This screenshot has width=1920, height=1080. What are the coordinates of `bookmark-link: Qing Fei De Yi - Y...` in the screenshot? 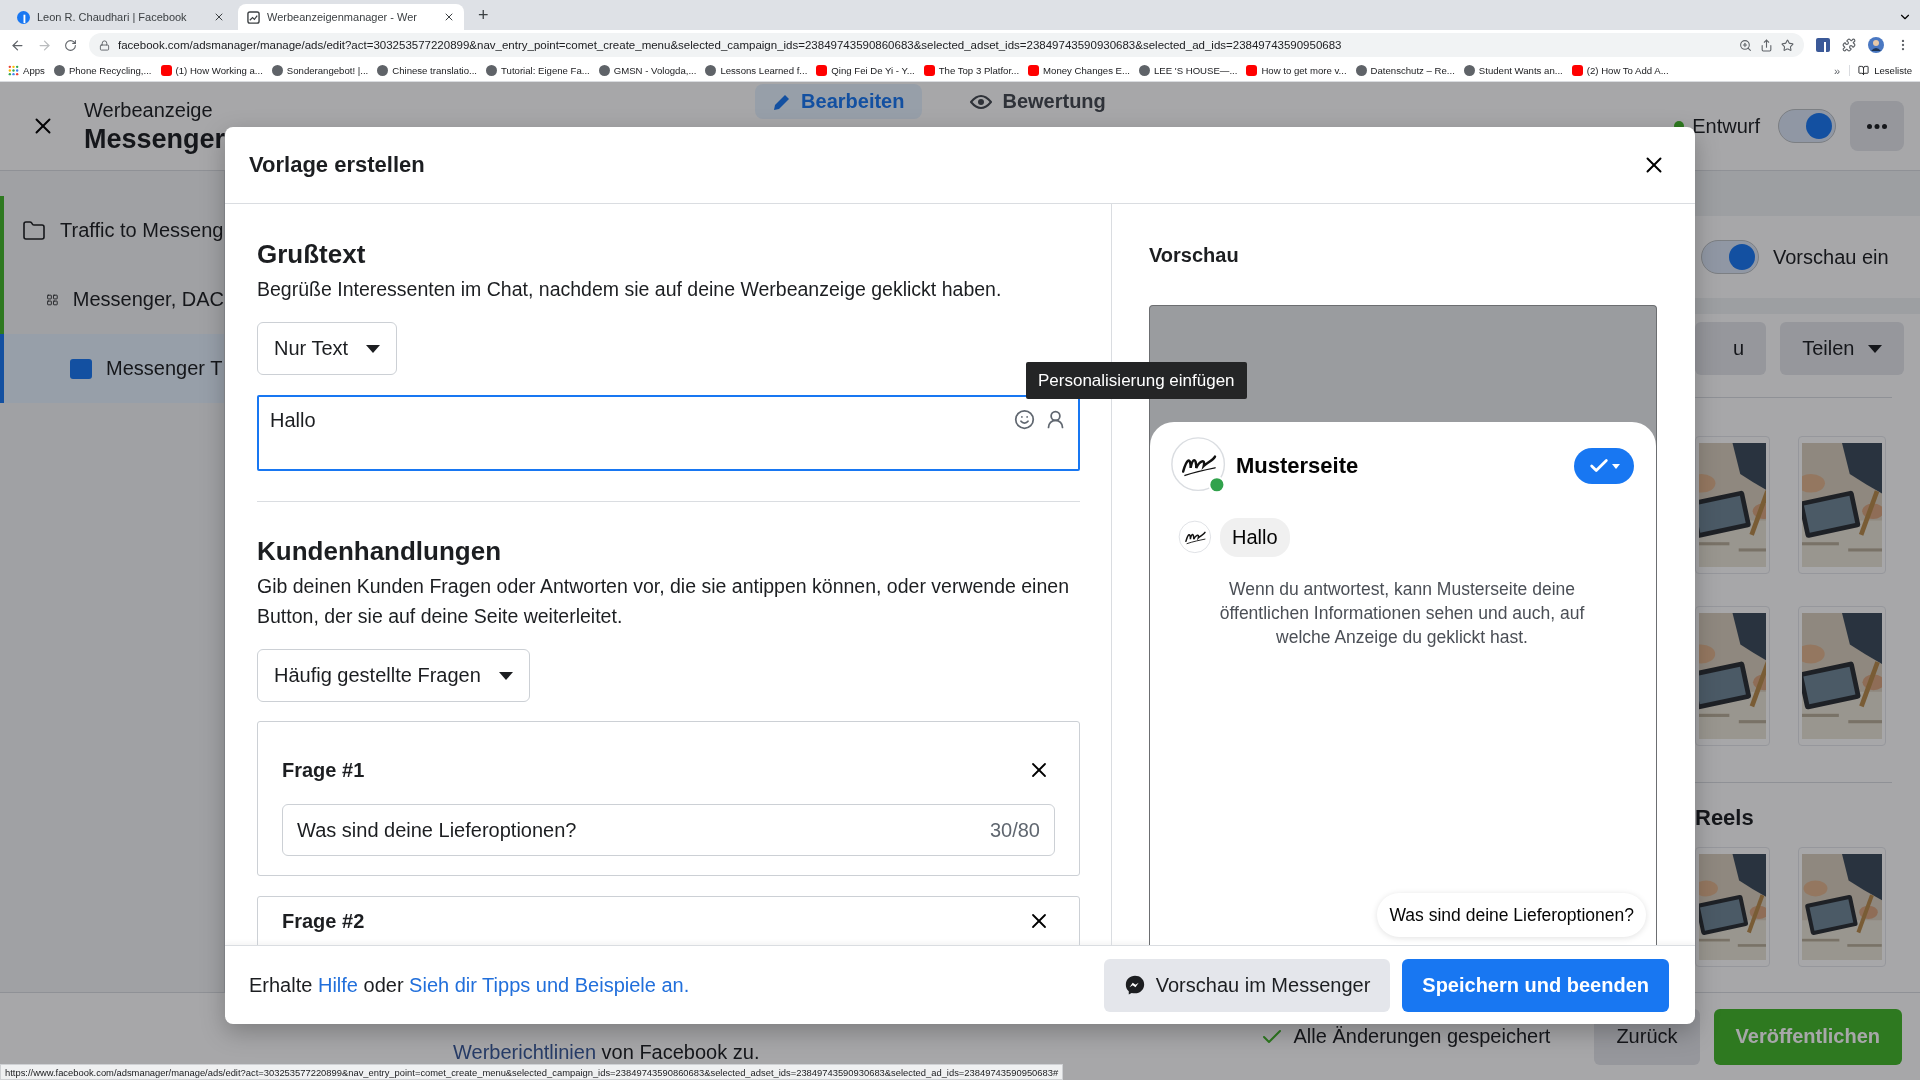 It's located at (865, 70).